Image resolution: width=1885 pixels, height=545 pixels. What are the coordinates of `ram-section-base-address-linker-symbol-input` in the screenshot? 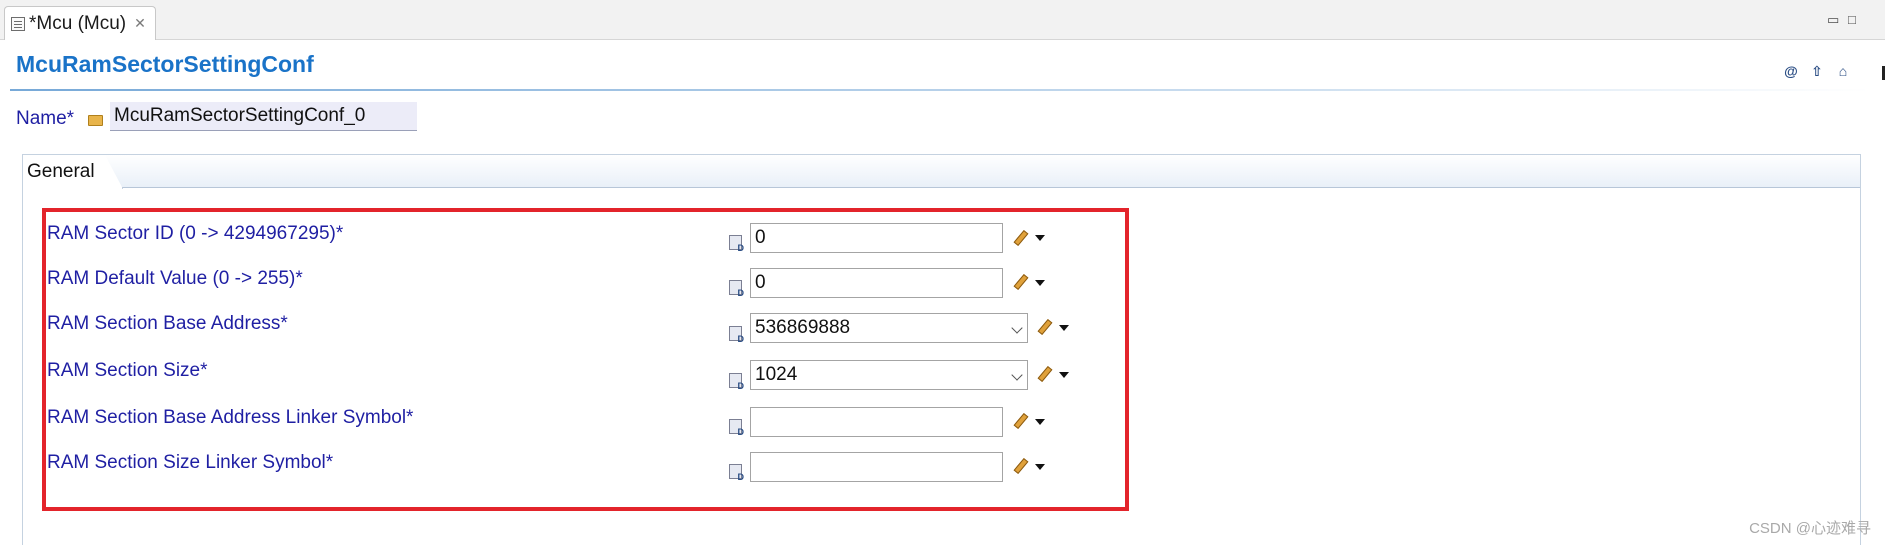 It's located at (876, 422).